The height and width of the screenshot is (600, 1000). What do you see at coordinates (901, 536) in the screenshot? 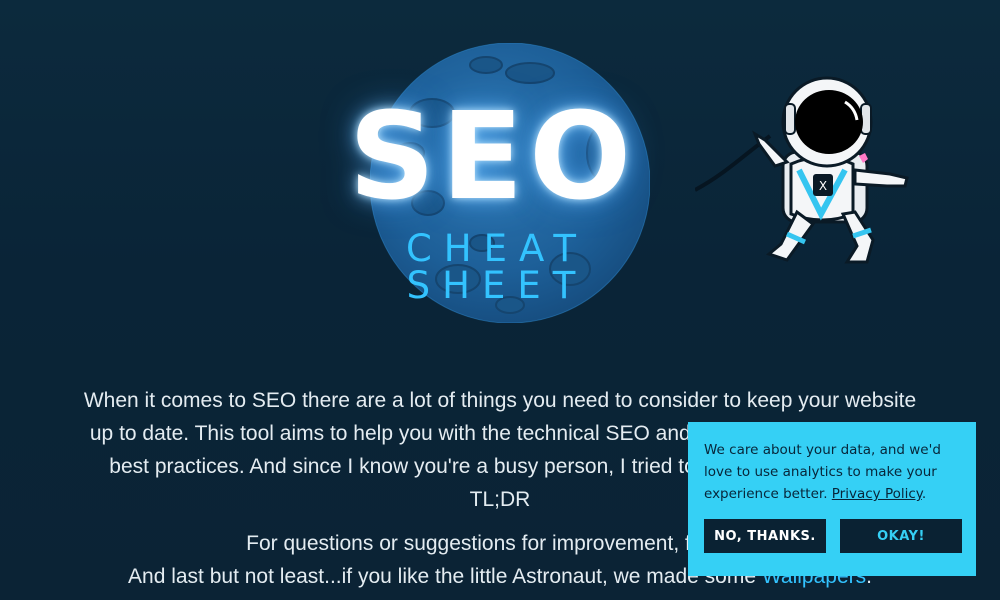
I see `accept-button: OKAY!` at bounding box center [901, 536].